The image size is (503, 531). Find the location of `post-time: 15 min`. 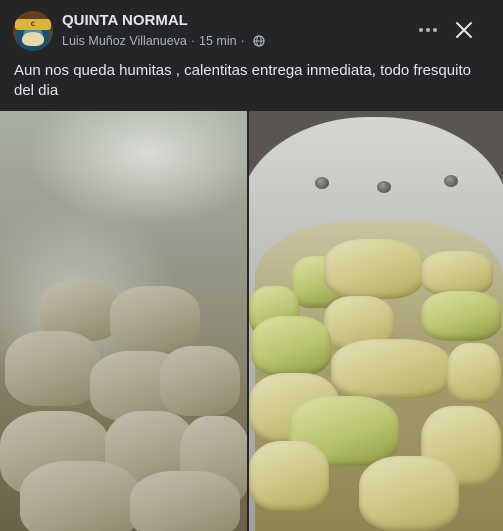

post-time: 15 min is located at coordinates (218, 41).